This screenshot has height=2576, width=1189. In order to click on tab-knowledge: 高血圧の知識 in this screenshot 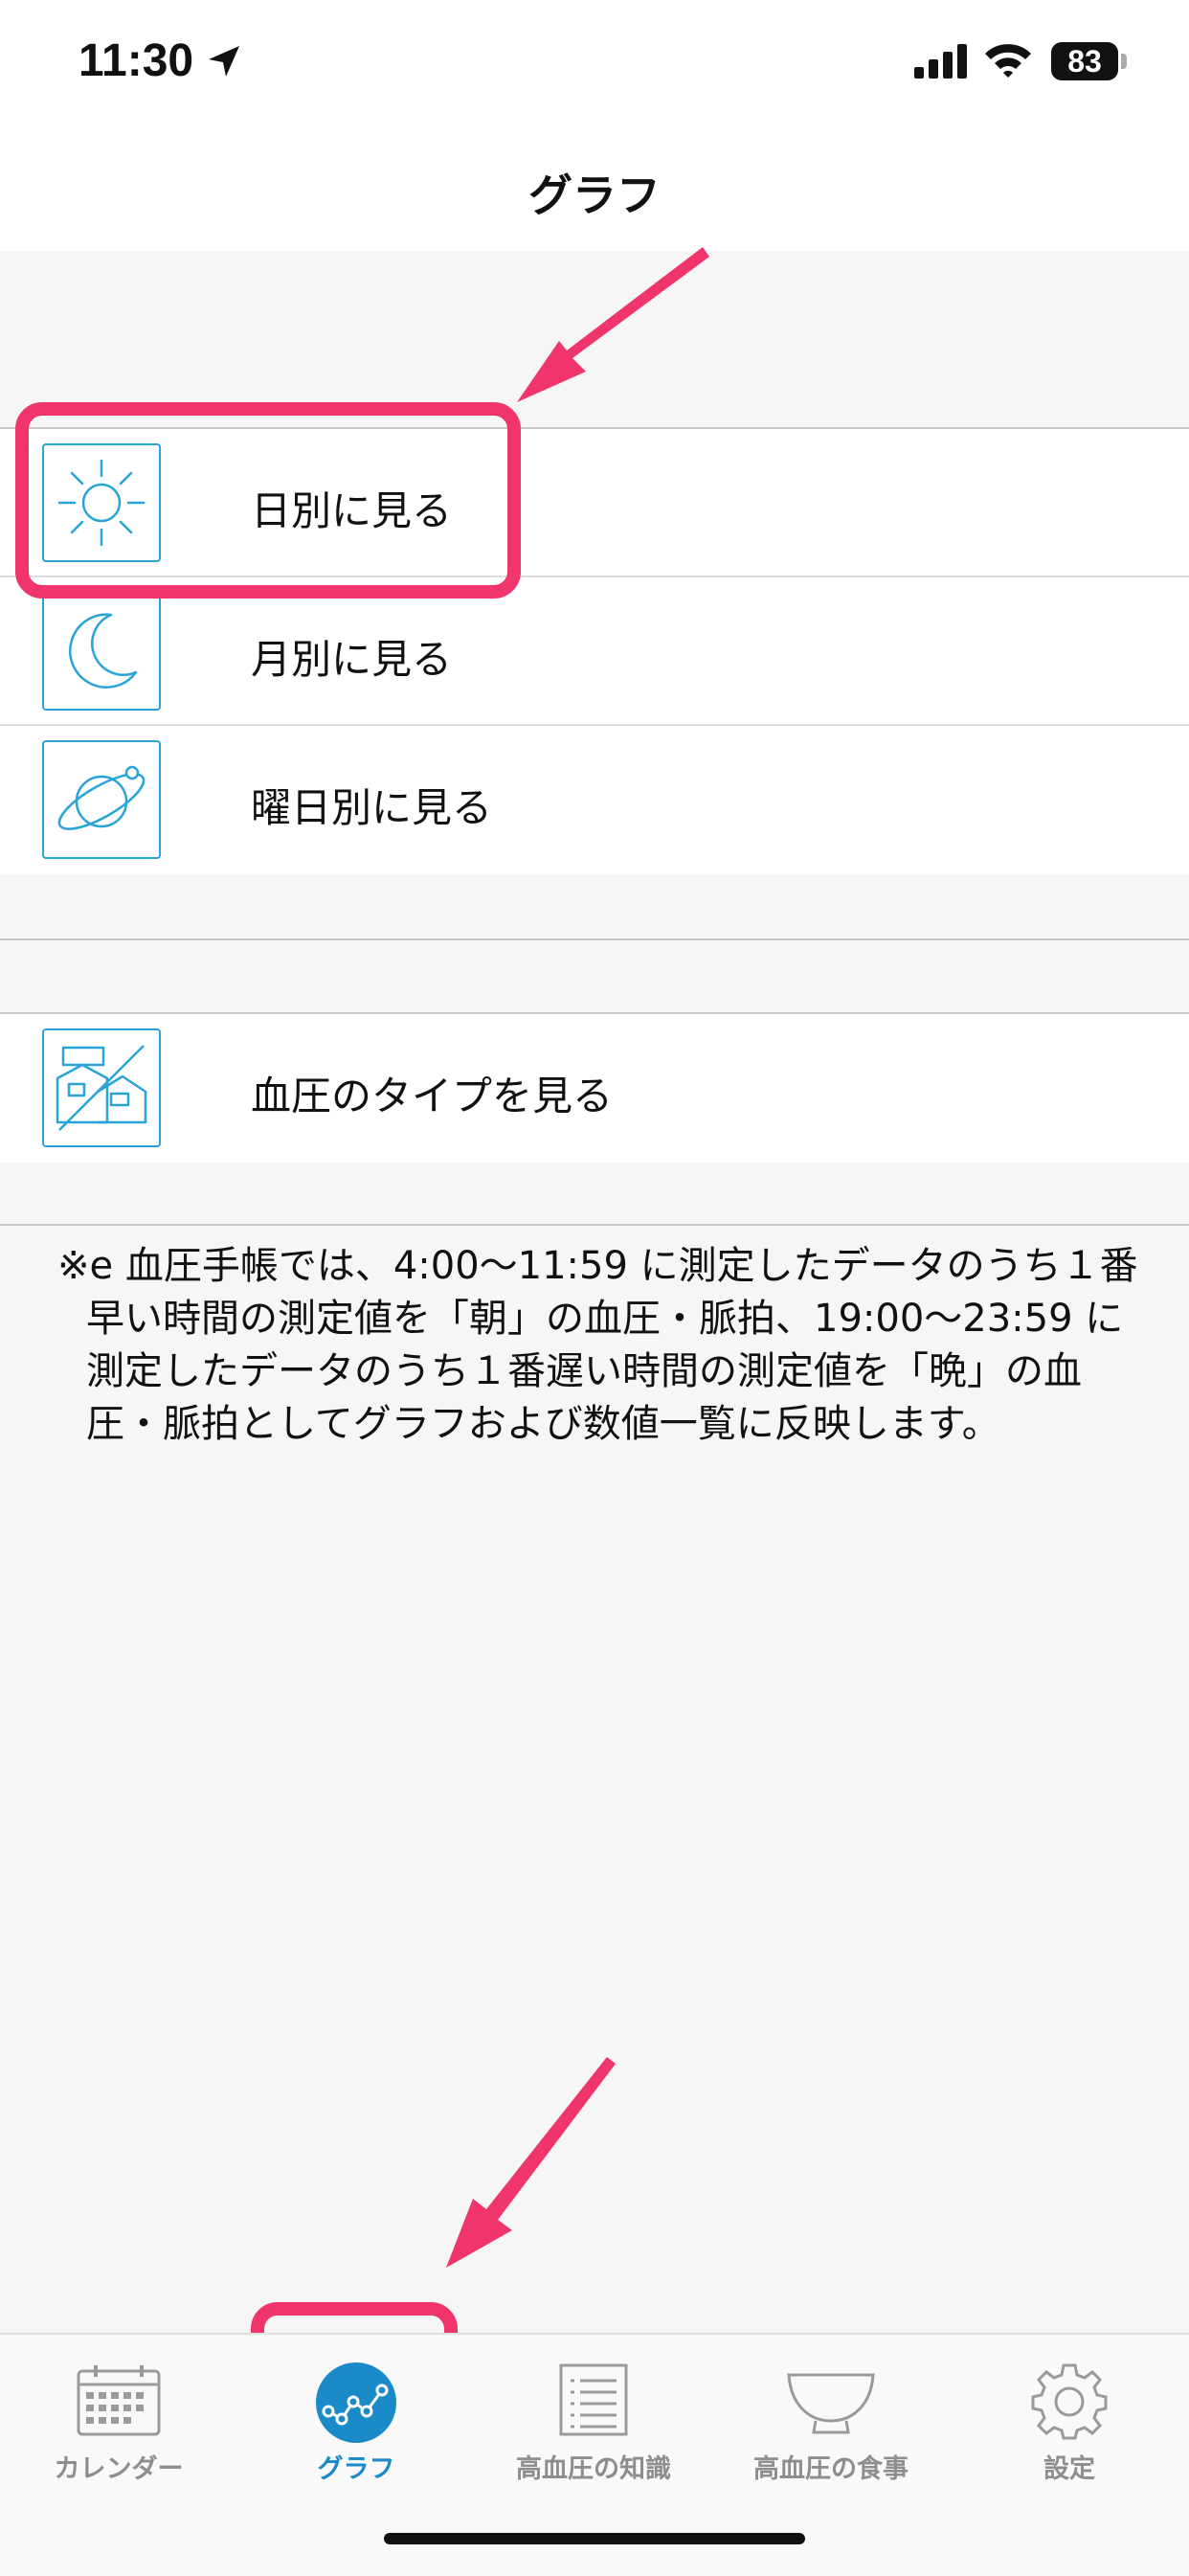, I will do `click(593, 2411)`.